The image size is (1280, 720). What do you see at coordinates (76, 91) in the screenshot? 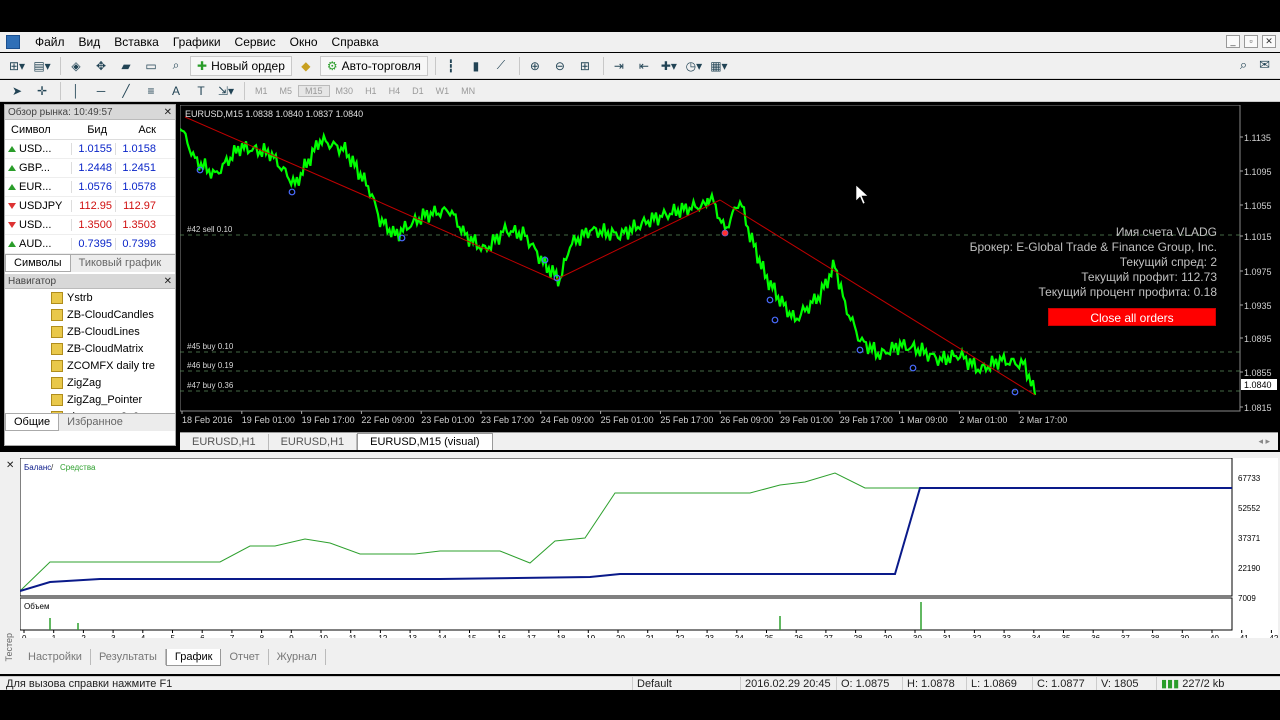
I see `vertical-line-icon: │` at bounding box center [76, 91].